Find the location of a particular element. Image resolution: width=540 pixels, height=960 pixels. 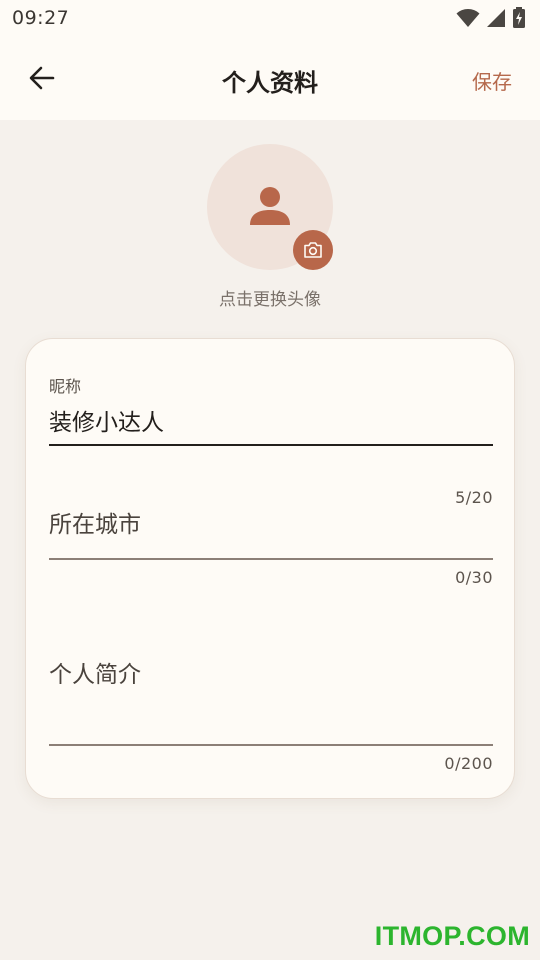

nickname-underline is located at coordinates (271, 445).